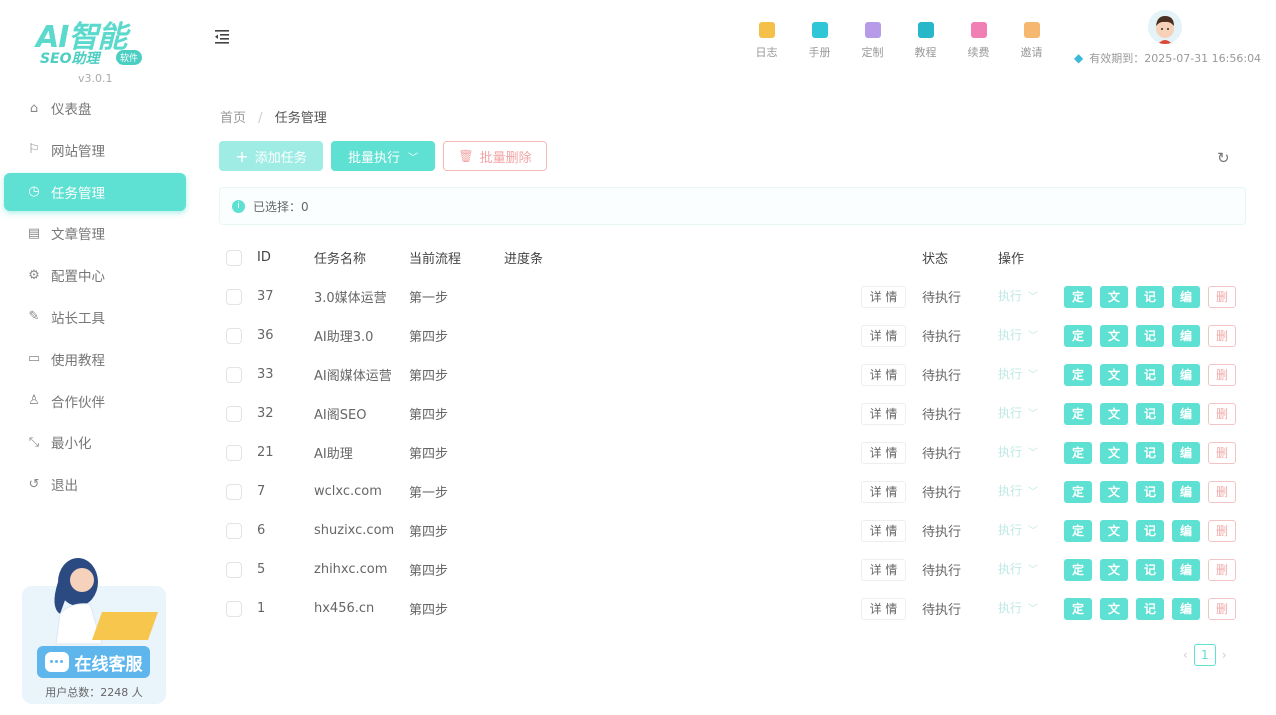 Image resolution: width=1276 pixels, height=715 pixels. What do you see at coordinates (1031, 41) in the screenshot?
I see `shortcut-invite: 邀请` at bounding box center [1031, 41].